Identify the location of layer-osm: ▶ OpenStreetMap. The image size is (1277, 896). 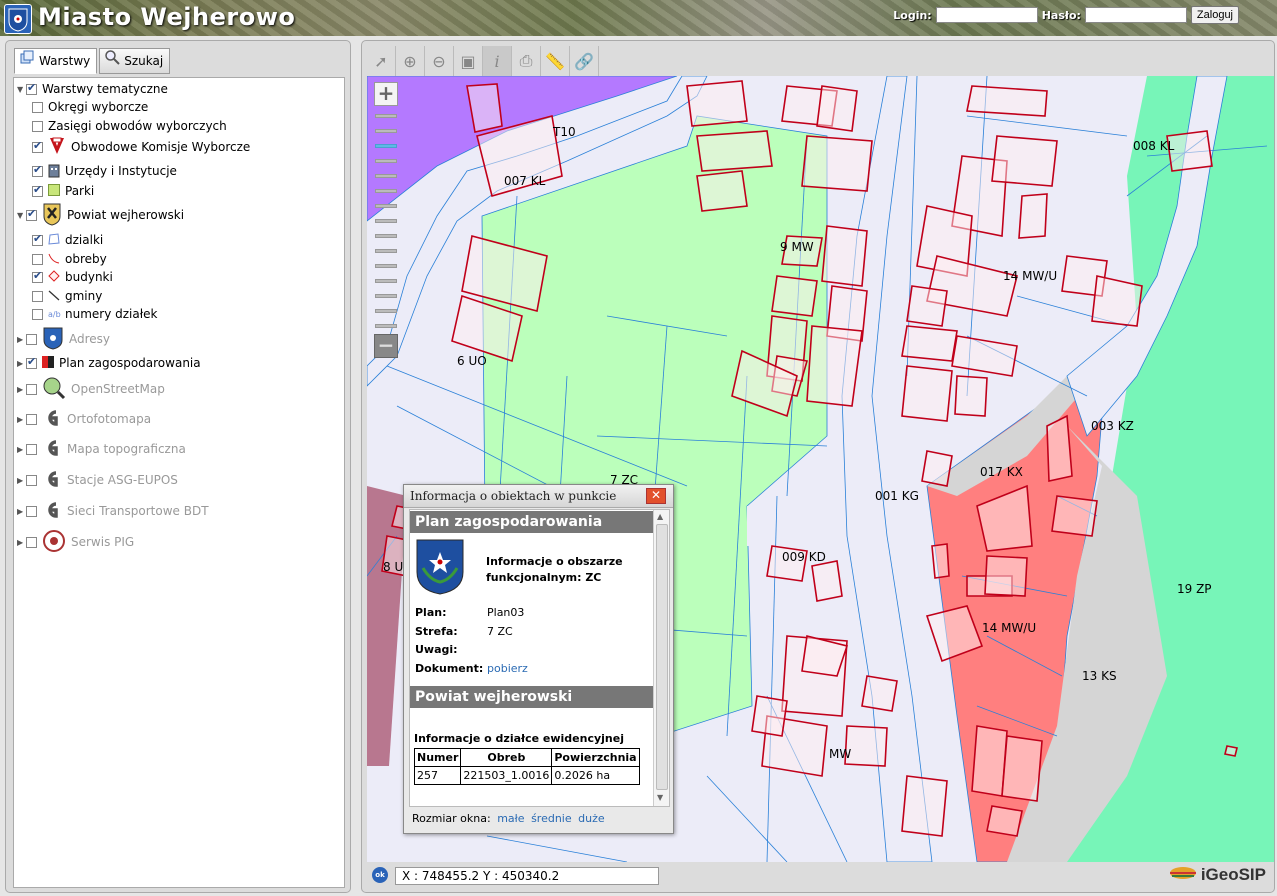
(91, 389).